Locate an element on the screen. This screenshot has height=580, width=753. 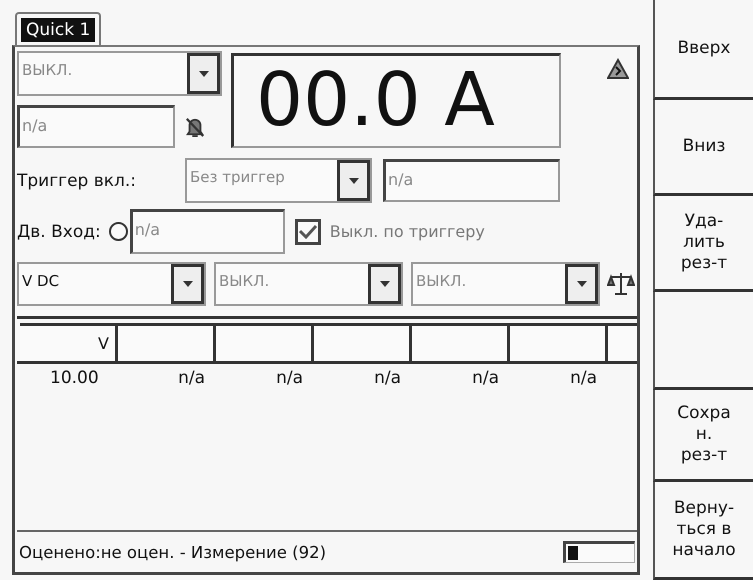
dual-input-label: Дв. Вход: is located at coordinates (59, 232).